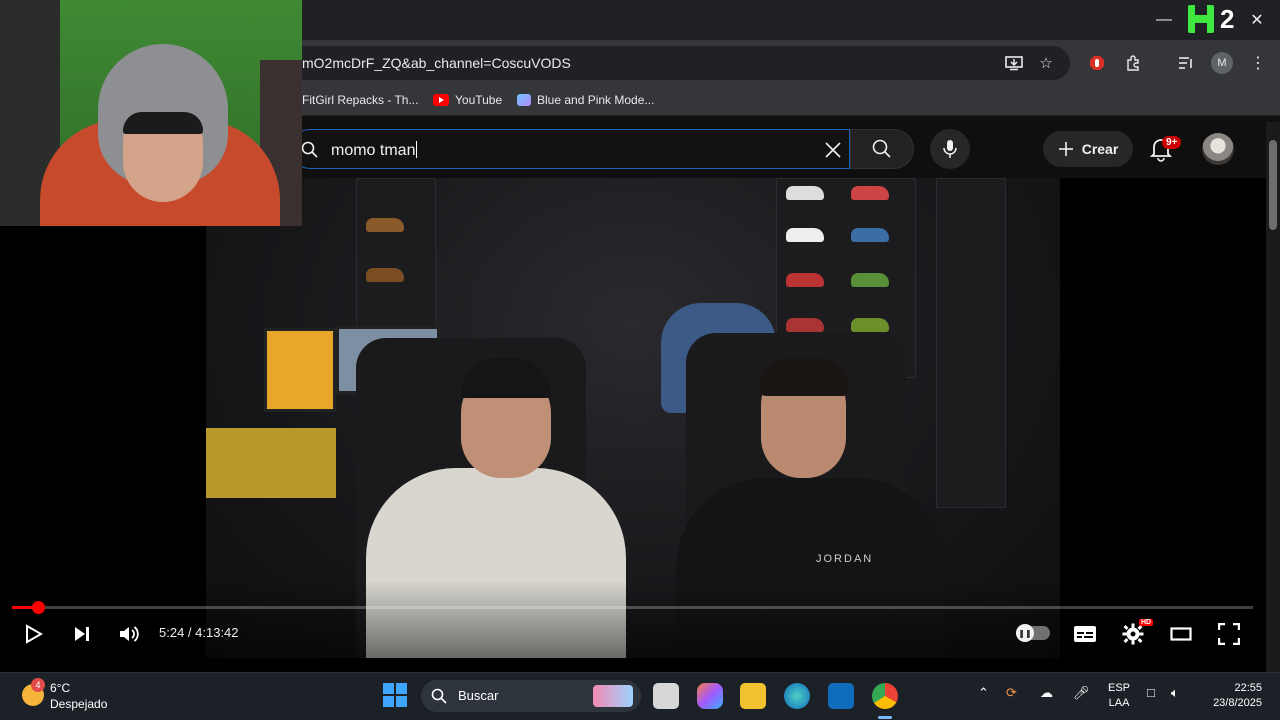 The height and width of the screenshot is (720, 1280). Describe the element at coordinates (436, 63) in the screenshot. I see `address-bar-url: mO2mcDrF_ZQ&ab_channel=CoscuVODS` at that location.